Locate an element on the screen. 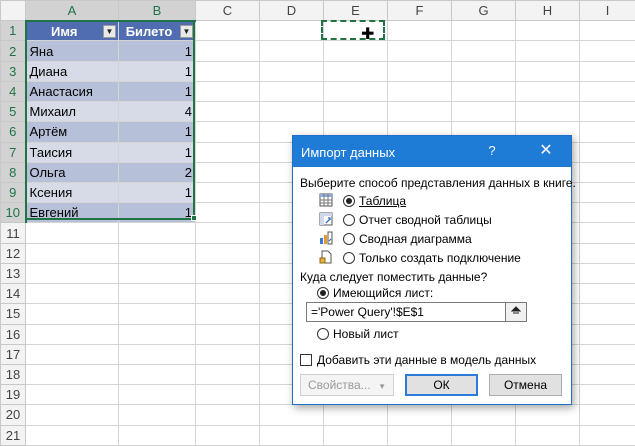  ok-button: ОК is located at coordinates (441, 385).